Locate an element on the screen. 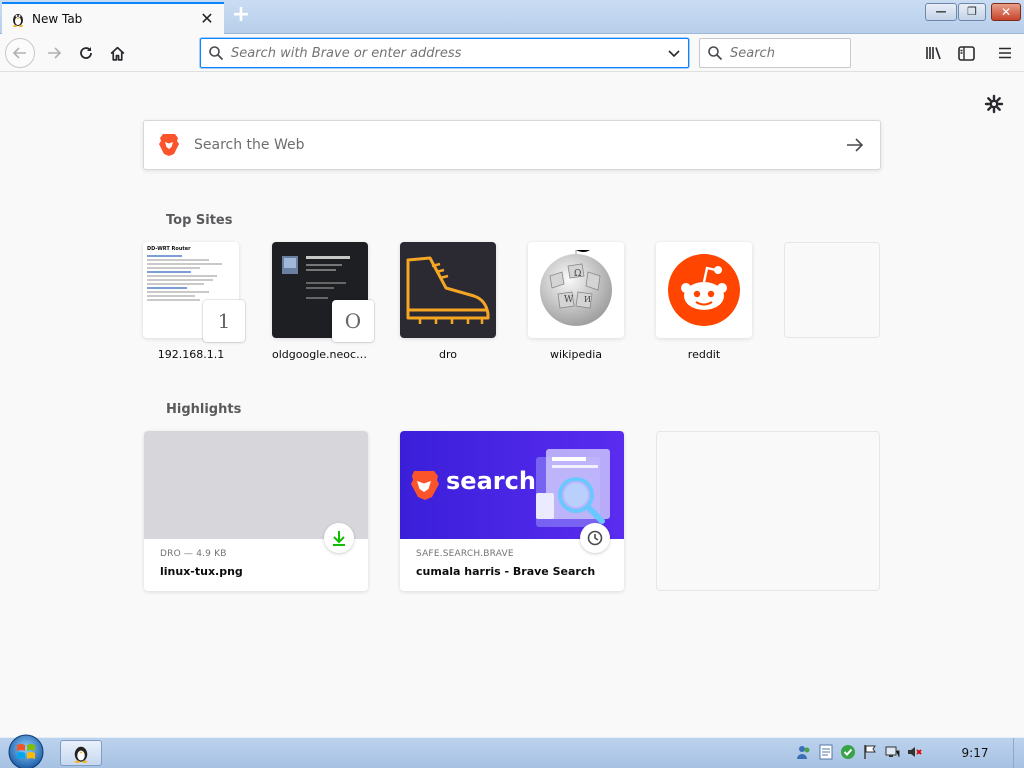 The image size is (1024, 768). site-thumbnail: O is located at coordinates (323, 292).